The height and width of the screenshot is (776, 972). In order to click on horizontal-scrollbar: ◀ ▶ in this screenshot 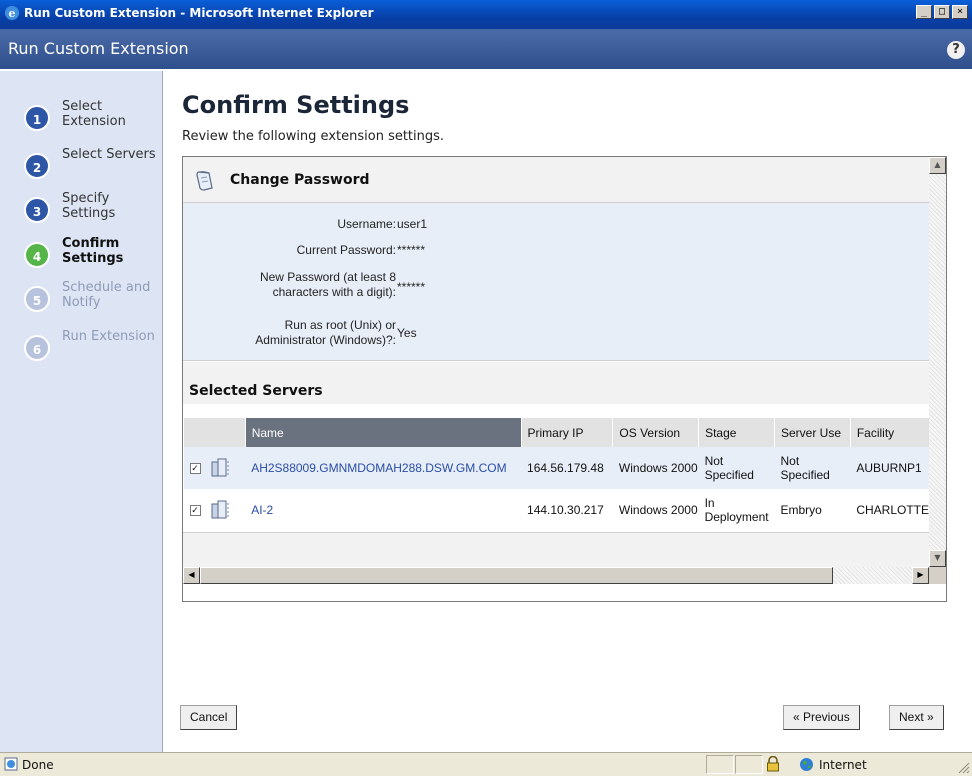, I will do `click(556, 575)`.